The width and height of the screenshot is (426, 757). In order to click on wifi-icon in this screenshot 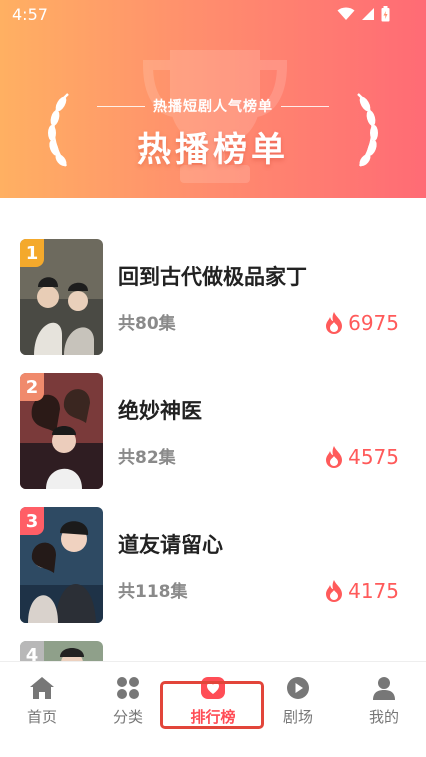, I will do `click(346, 13)`.